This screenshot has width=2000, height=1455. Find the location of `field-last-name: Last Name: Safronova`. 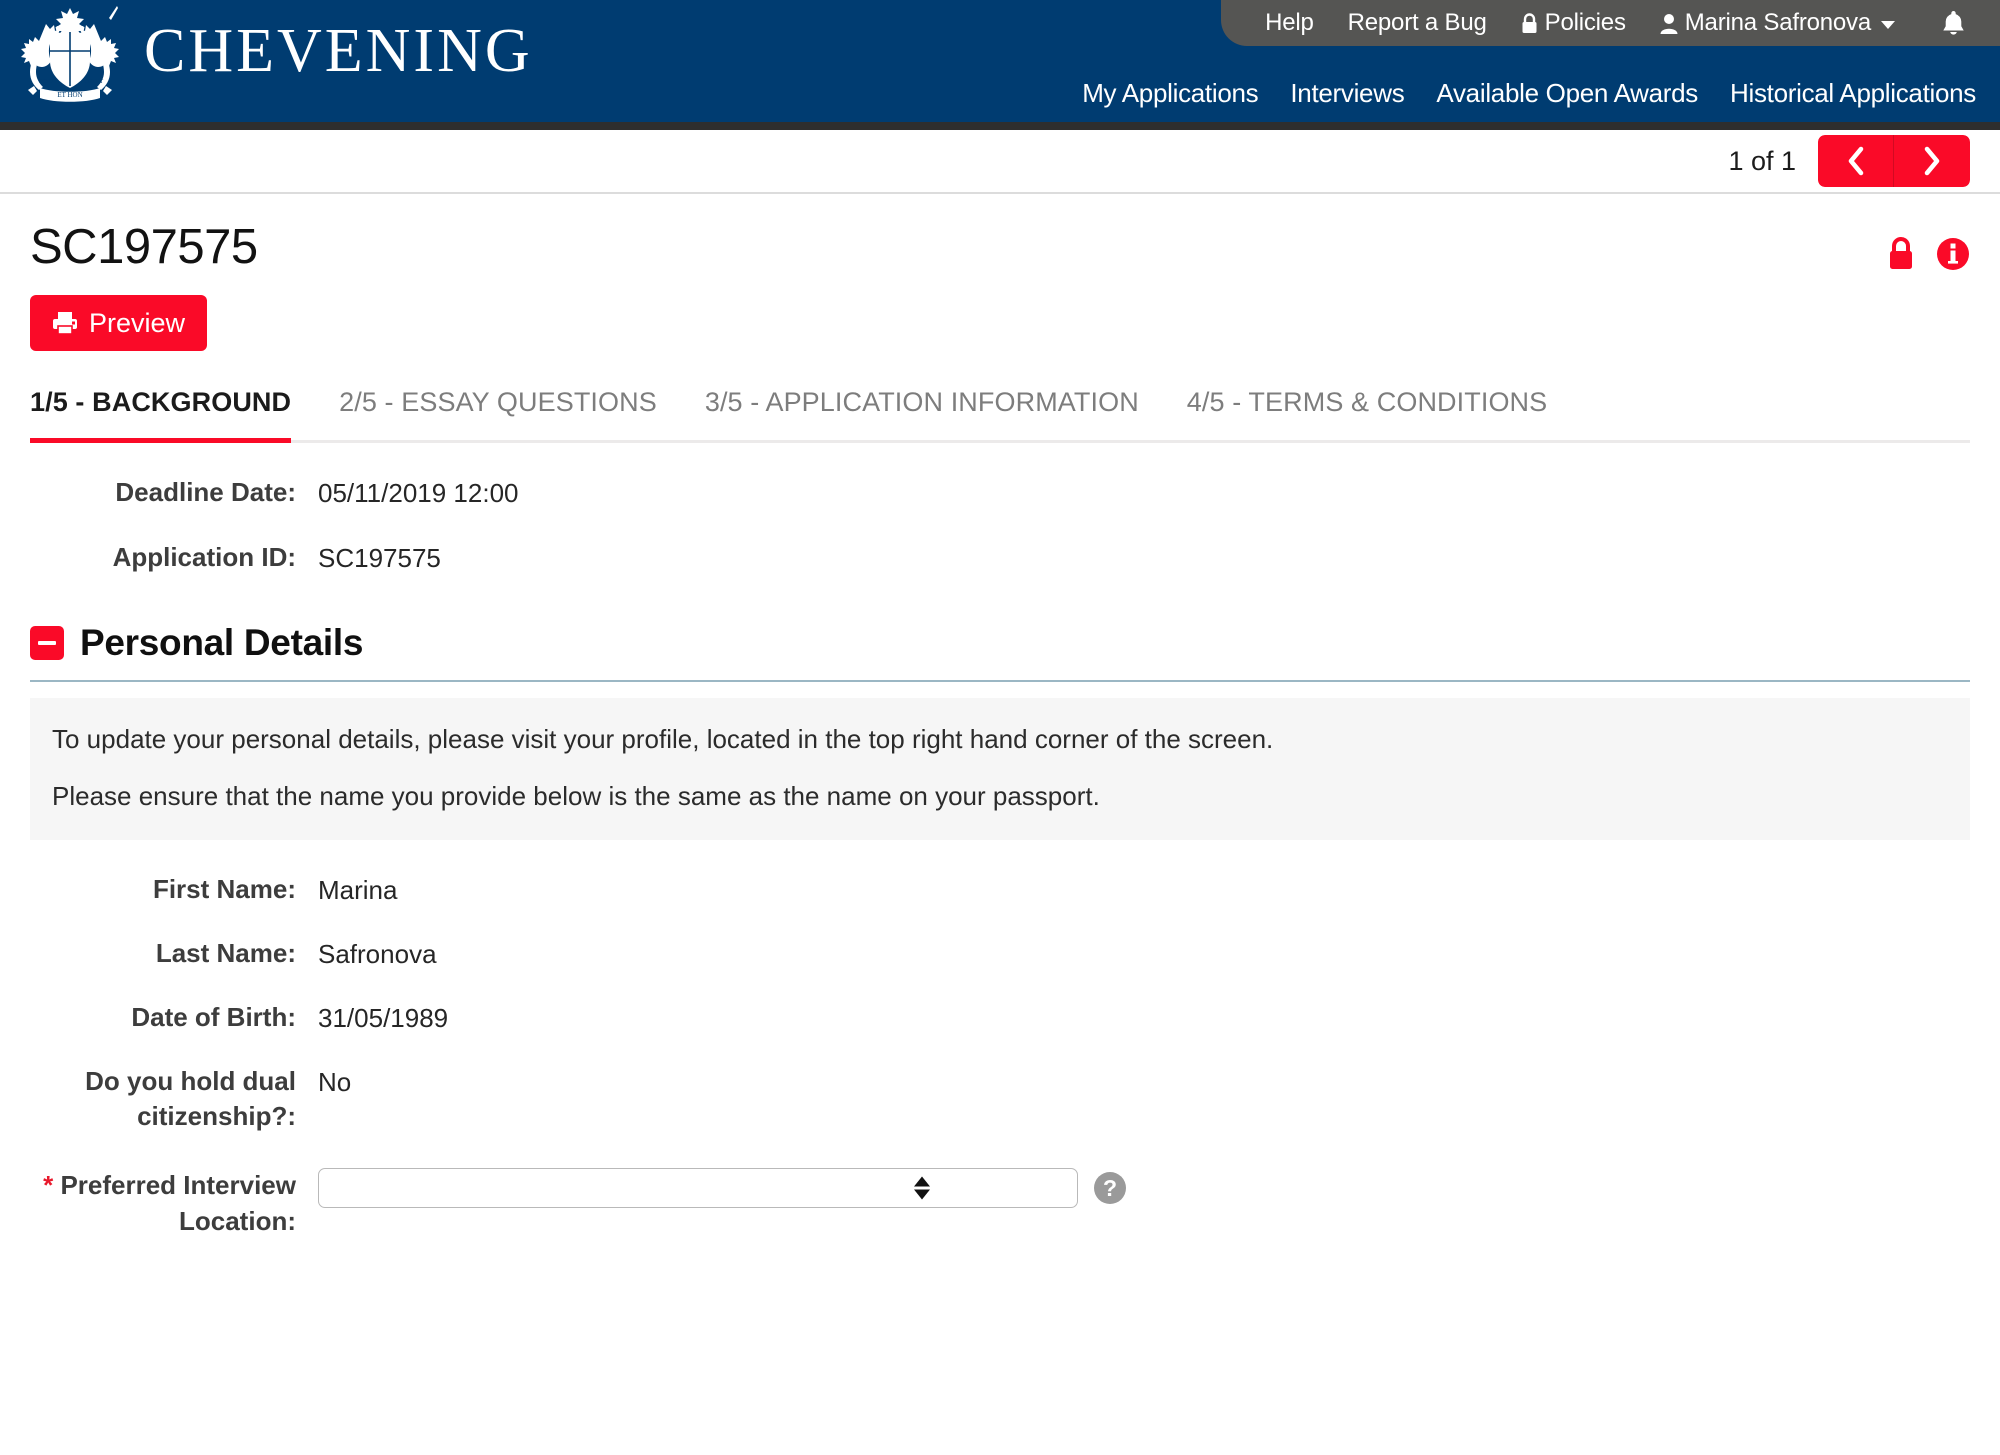

field-last-name: Last Name: Safronova is located at coordinates (1000, 954).